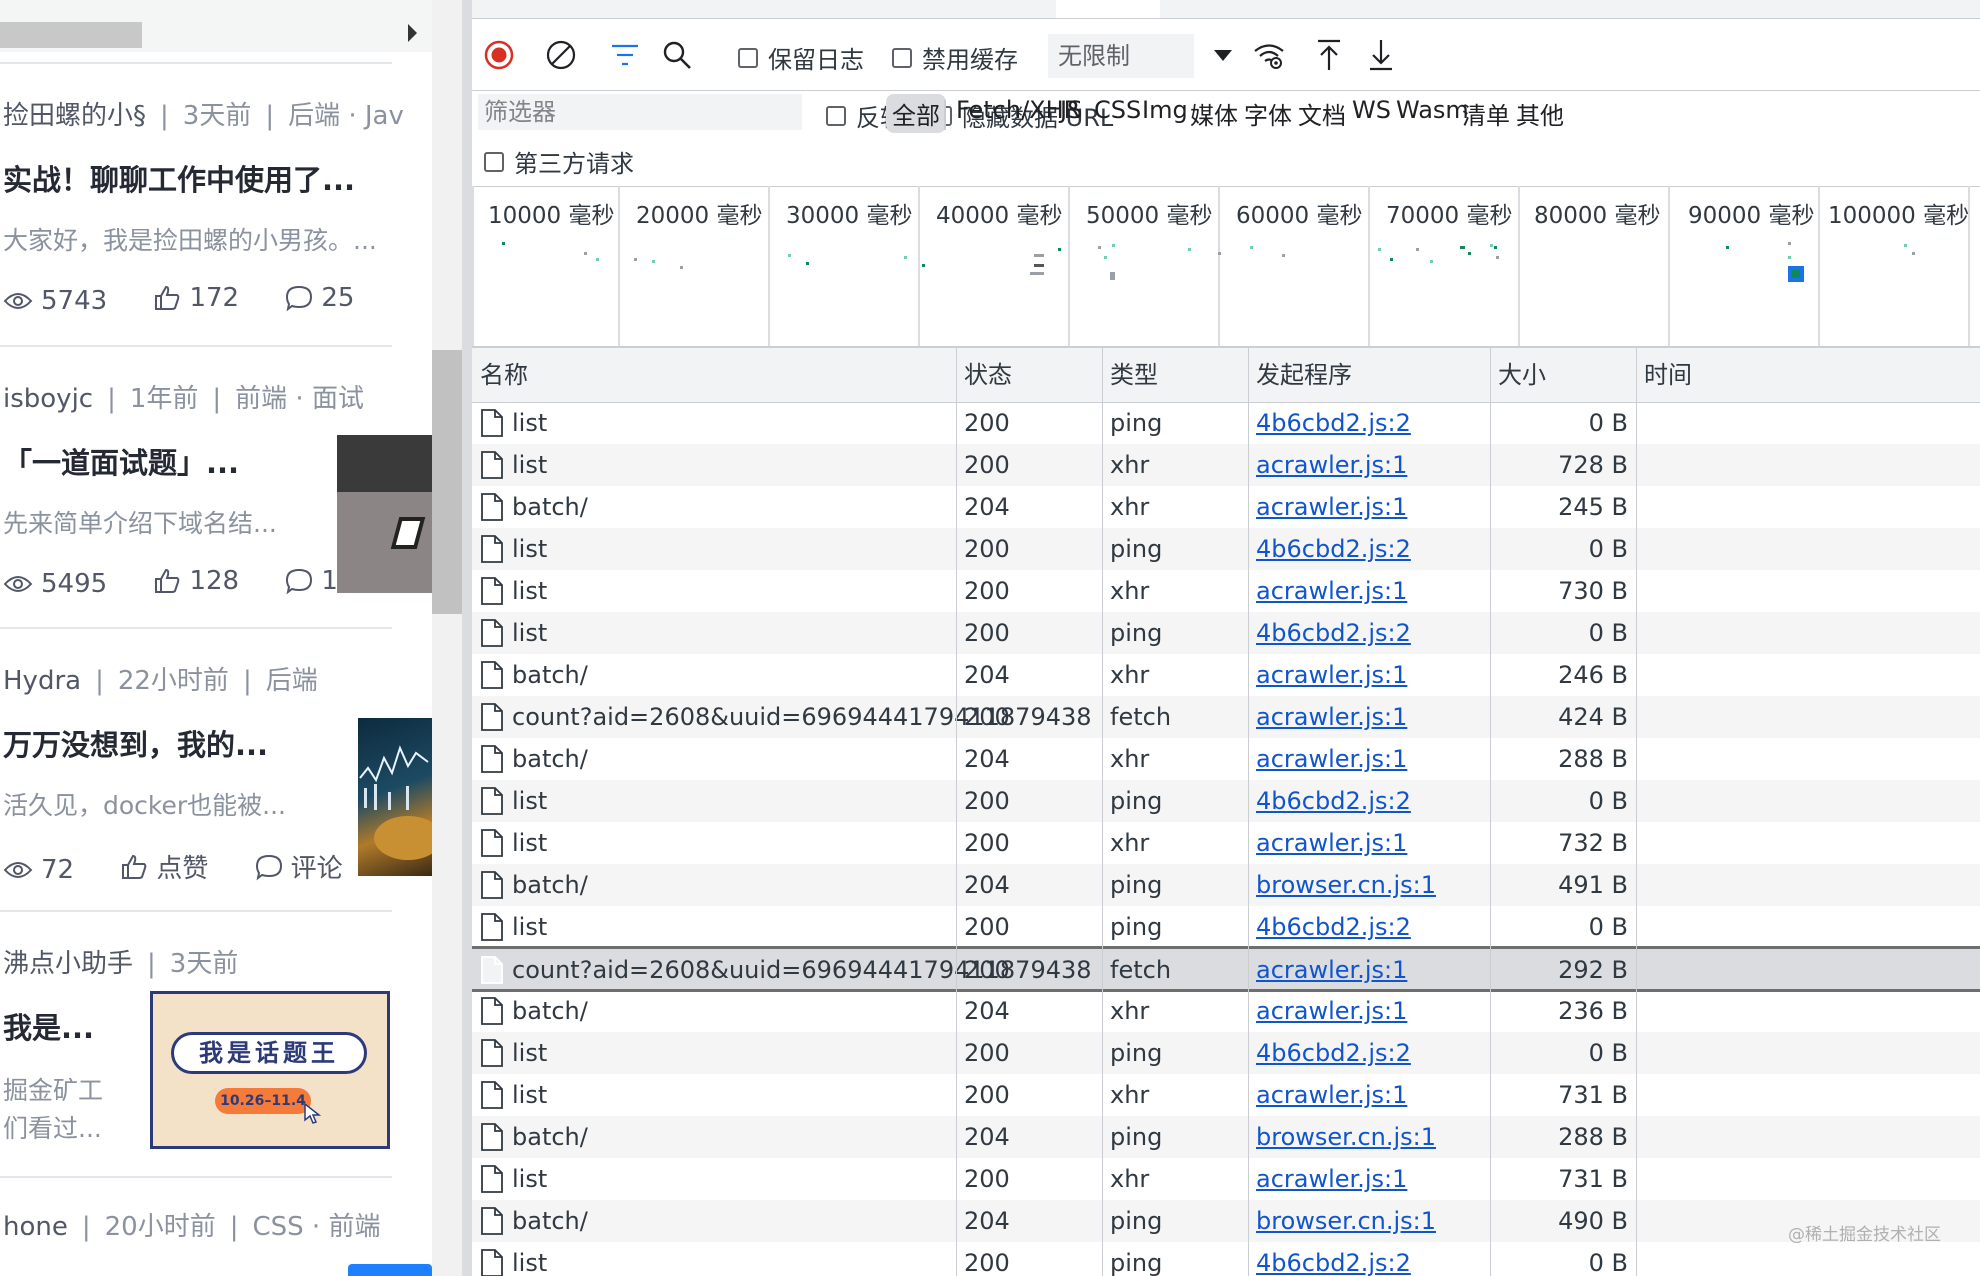 Image resolution: width=1980 pixels, height=1276 pixels. What do you see at coordinates (299, 399) in the screenshot?
I see `article-tags: 前端 · 面试` at bounding box center [299, 399].